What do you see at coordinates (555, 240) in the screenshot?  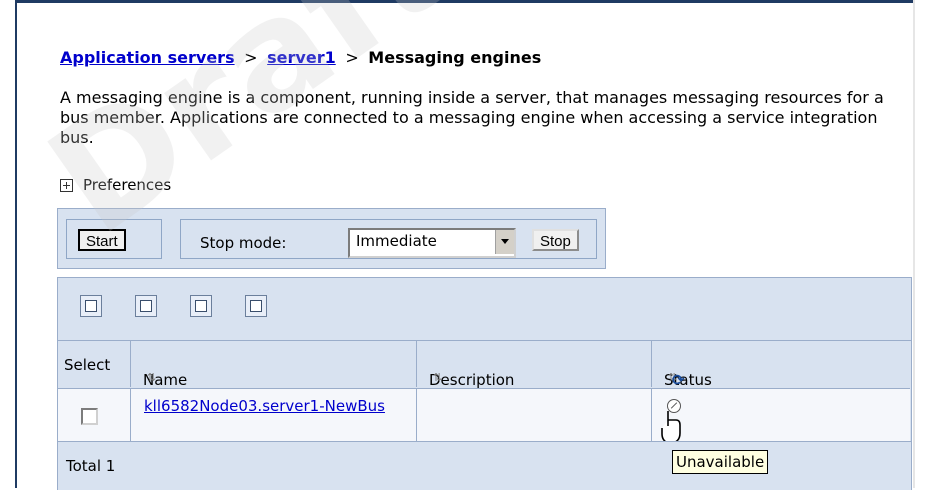 I see `stop-button: Stop` at bounding box center [555, 240].